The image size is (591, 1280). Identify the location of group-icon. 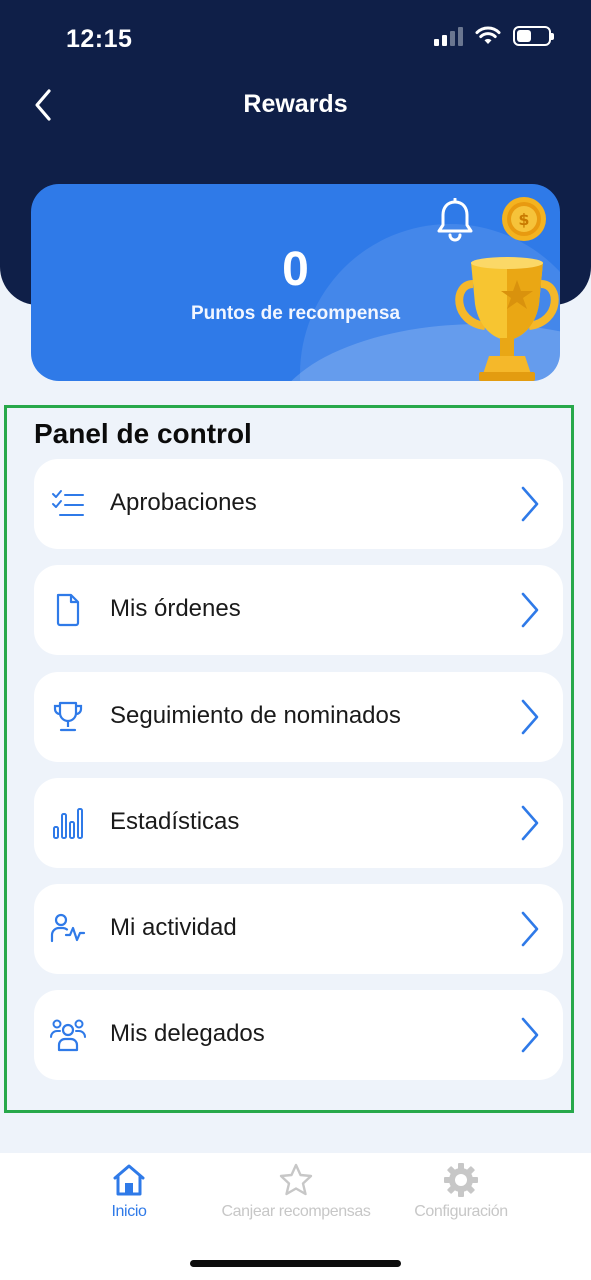
(68, 1035).